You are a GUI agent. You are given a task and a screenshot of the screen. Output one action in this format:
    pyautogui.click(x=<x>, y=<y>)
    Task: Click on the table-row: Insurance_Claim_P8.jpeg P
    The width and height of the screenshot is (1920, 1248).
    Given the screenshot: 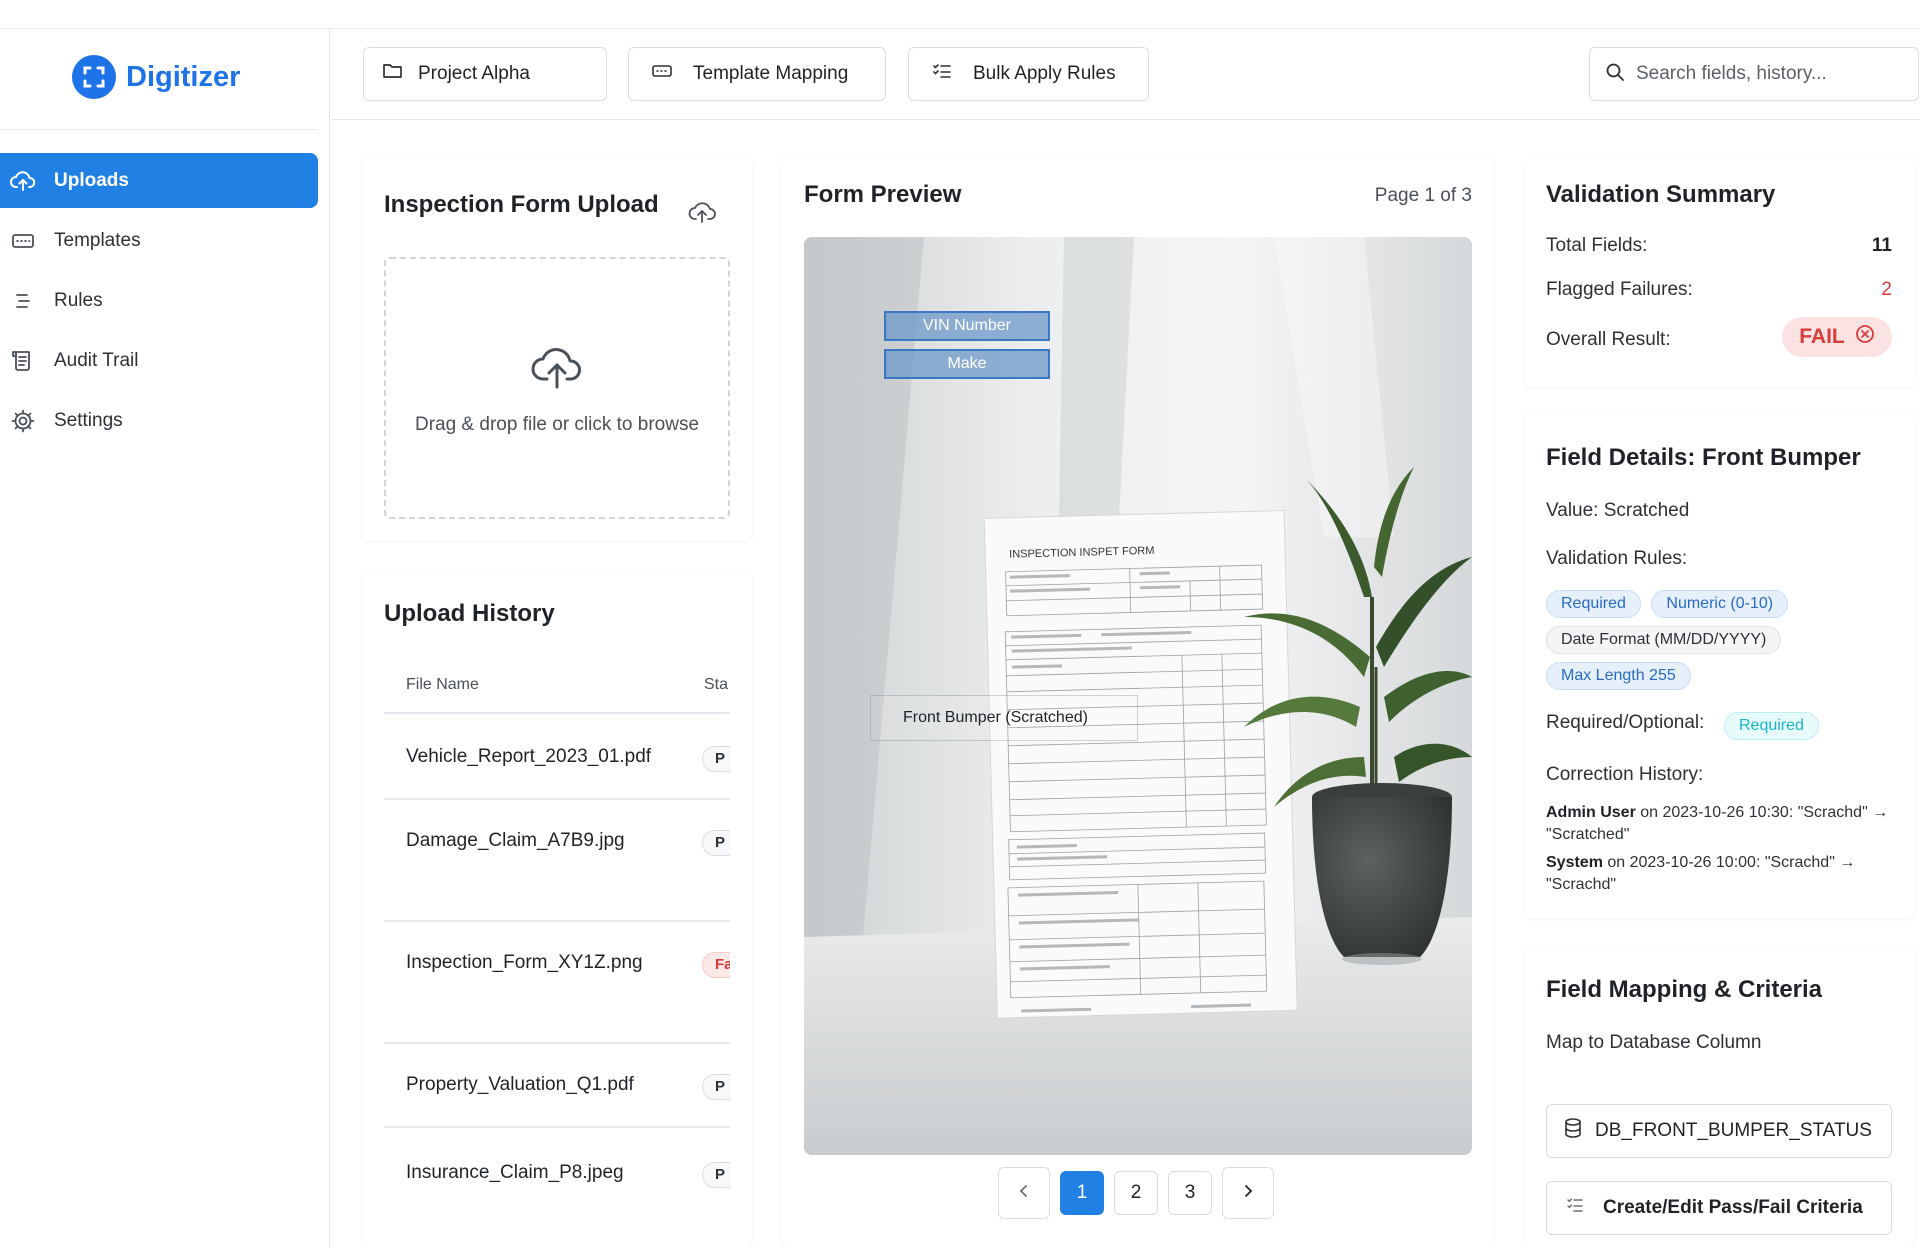 What is the action you would take?
    pyautogui.click(x=557, y=1183)
    